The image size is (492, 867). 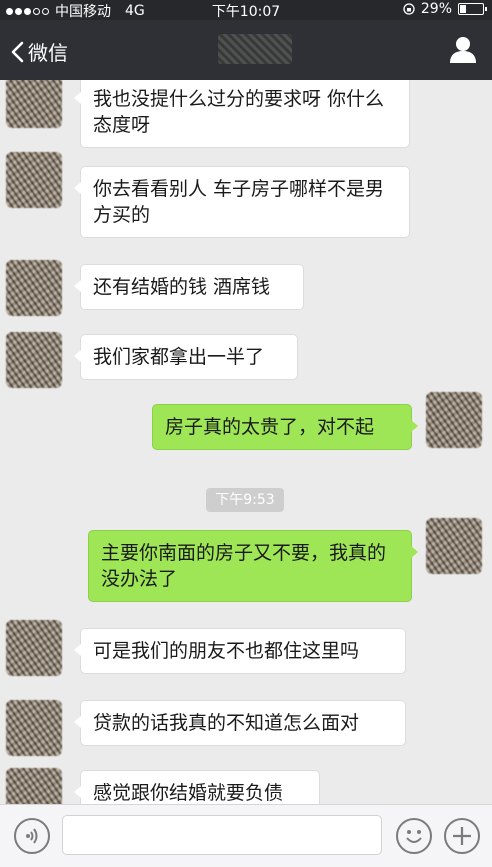 I want to click on message-bubble: 房子真的太贵了，对不起, so click(x=285, y=427).